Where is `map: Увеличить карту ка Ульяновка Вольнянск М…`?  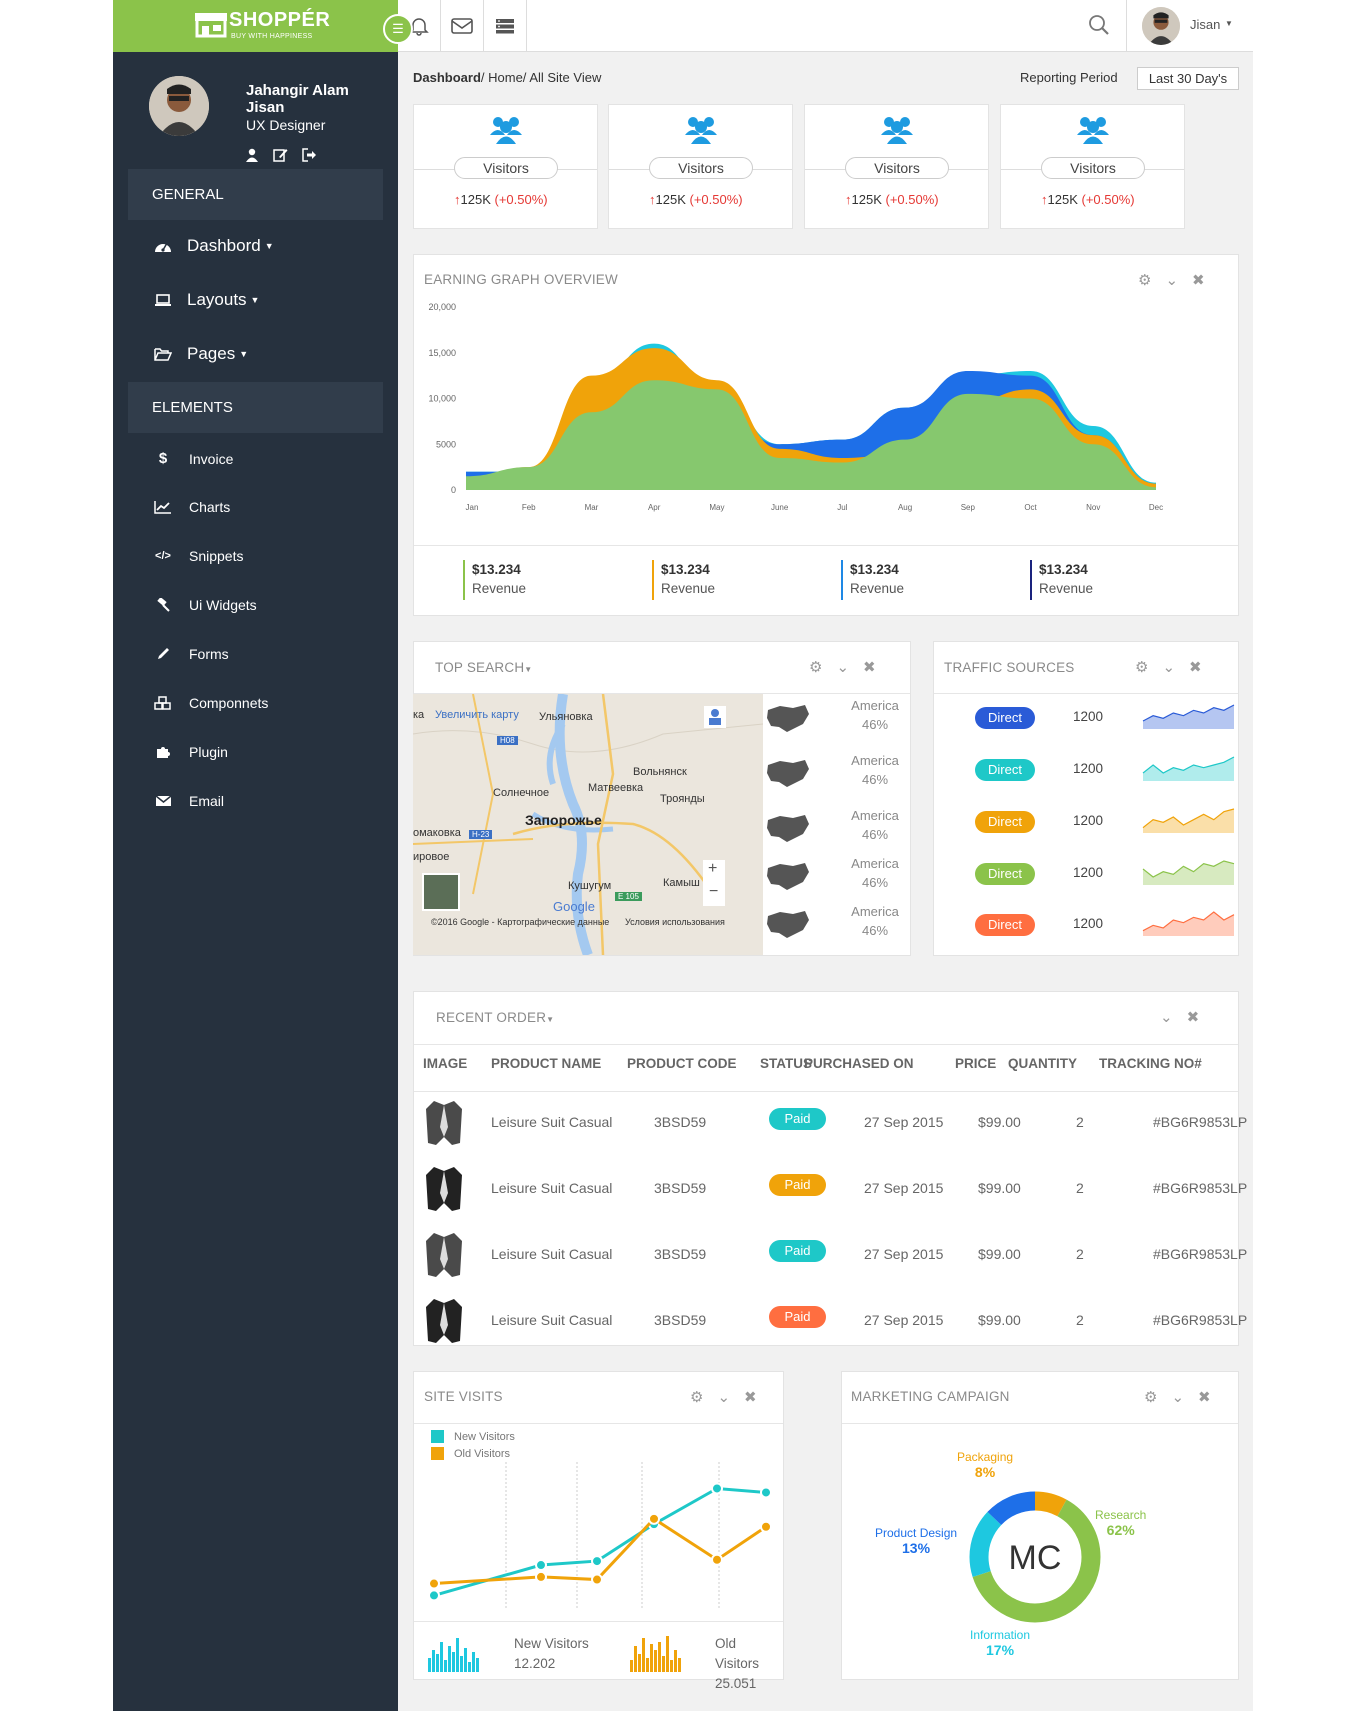 map: Увеличить карту ка Ульяновка Вольнянск М… is located at coordinates (588, 824).